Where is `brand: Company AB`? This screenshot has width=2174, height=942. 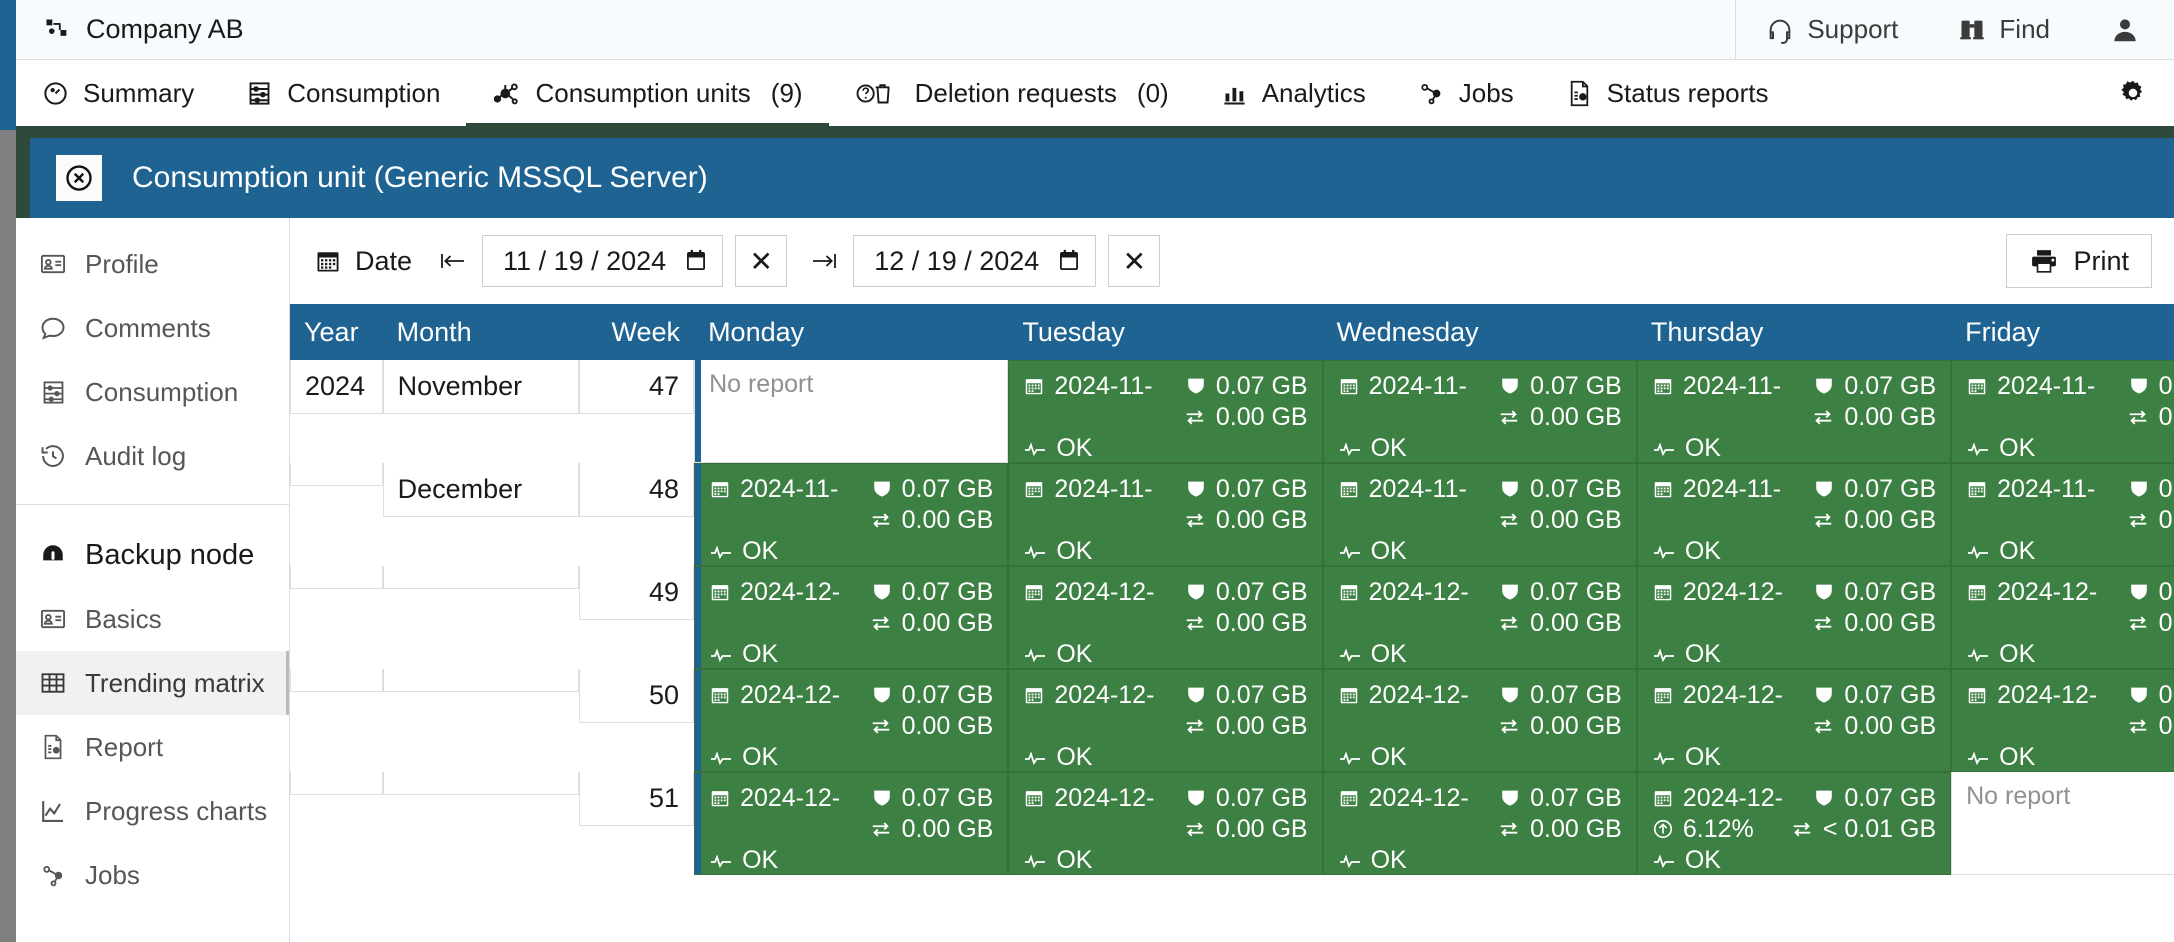 brand: Company AB is located at coordinates (875, 29).